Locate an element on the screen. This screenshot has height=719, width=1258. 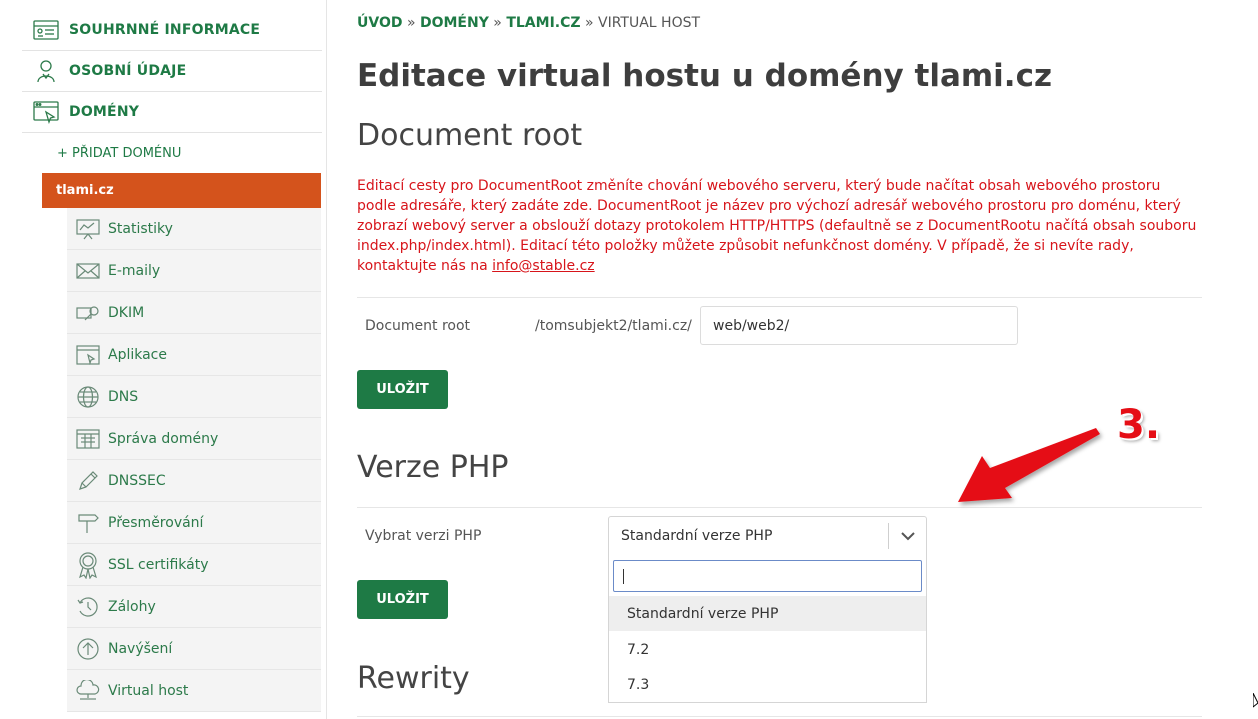
breadcrumb-home: ÚVOD is located at coordinates (379, 23).